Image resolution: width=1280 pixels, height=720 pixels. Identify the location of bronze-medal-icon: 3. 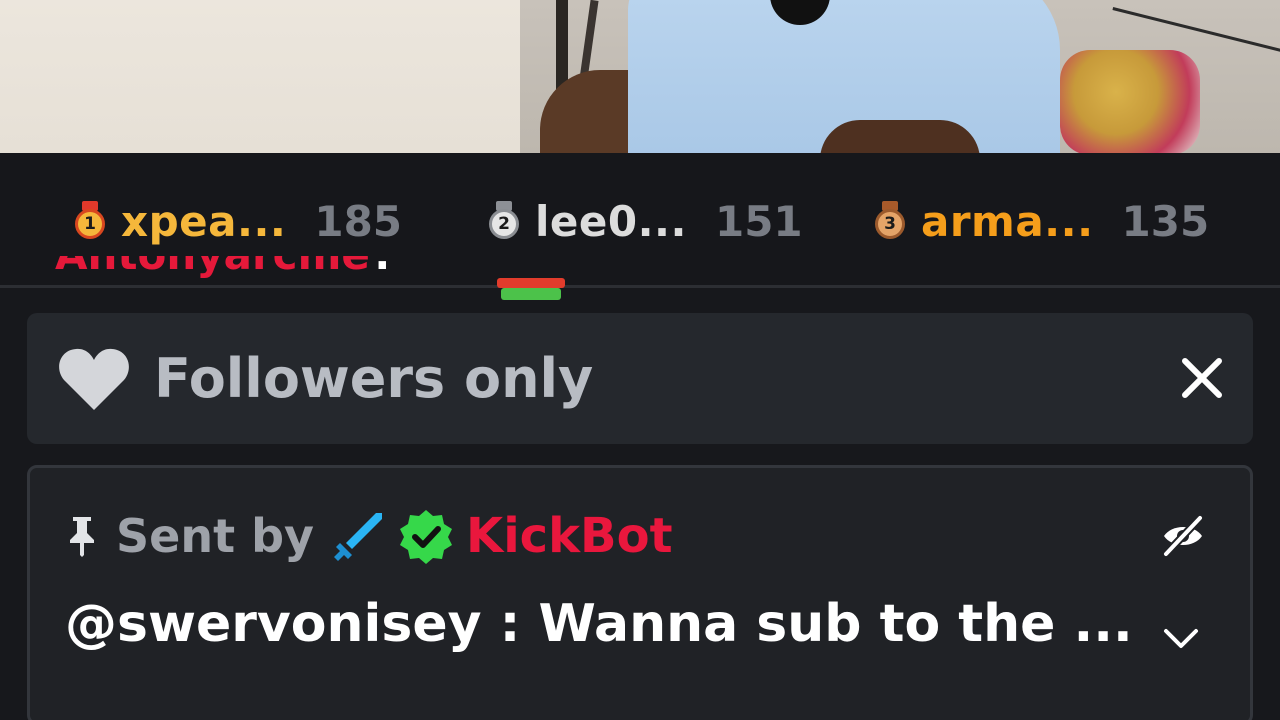
(890, 221).